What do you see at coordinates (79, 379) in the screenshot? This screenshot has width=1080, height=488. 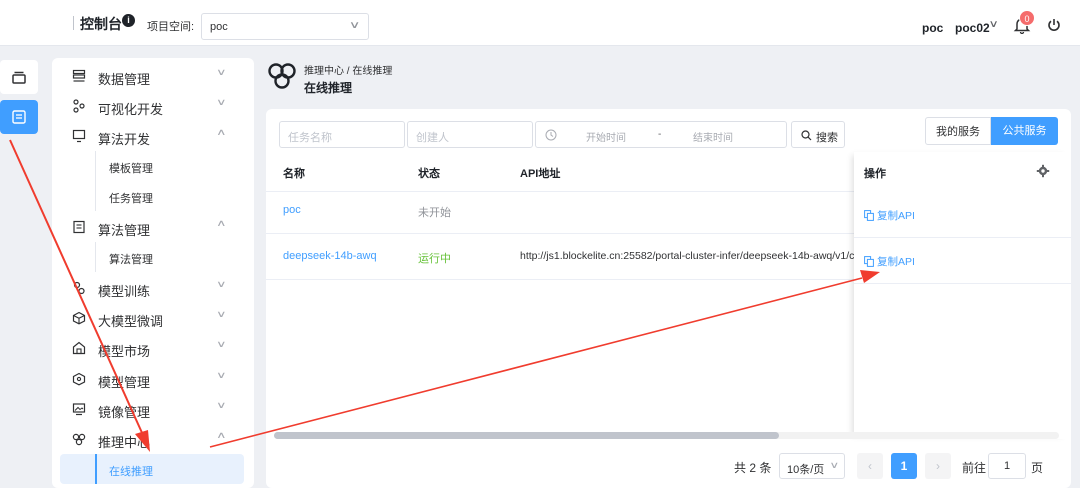 I see `box-icon` at bounding box center [79, 379].